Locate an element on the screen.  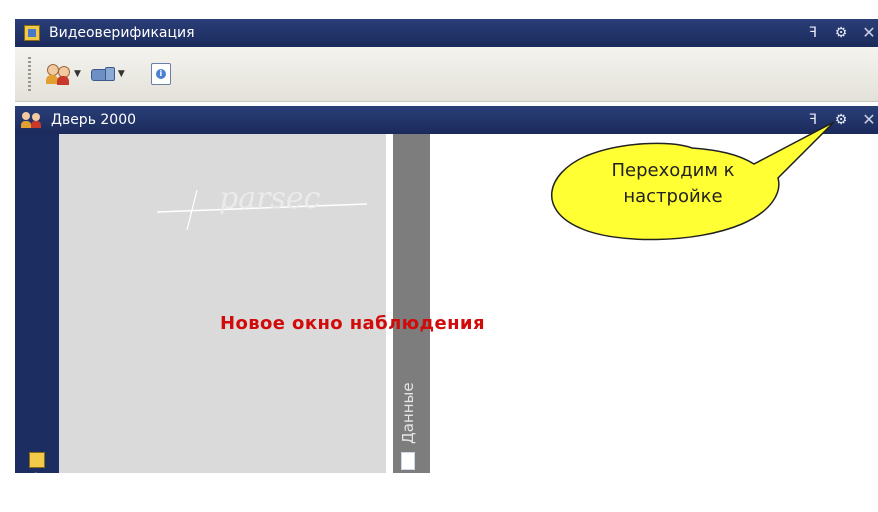
new-window-label: Новое окно наблюдения is located at coordinates (352, 323).